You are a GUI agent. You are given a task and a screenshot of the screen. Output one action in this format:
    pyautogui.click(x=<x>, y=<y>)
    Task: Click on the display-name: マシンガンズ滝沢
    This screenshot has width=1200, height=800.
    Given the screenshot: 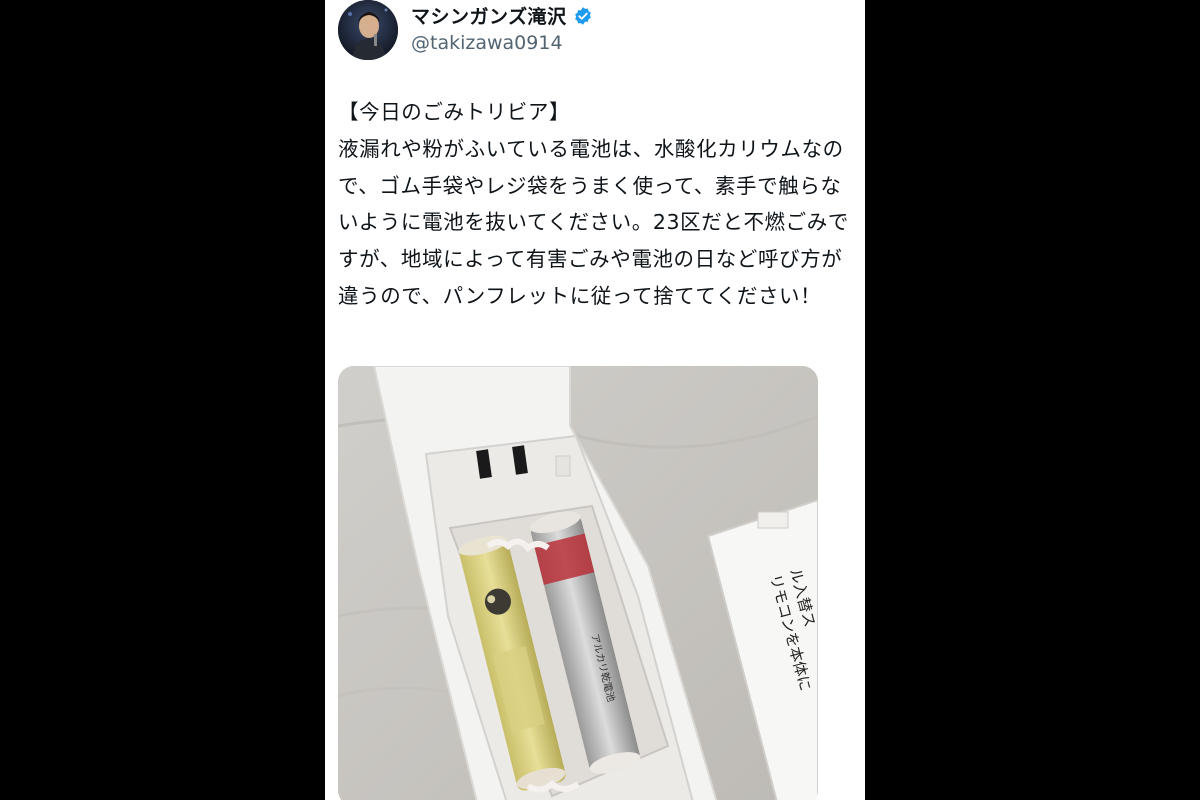 What is the action you would take?
    pyautogui.click(x=502, y=15)
    